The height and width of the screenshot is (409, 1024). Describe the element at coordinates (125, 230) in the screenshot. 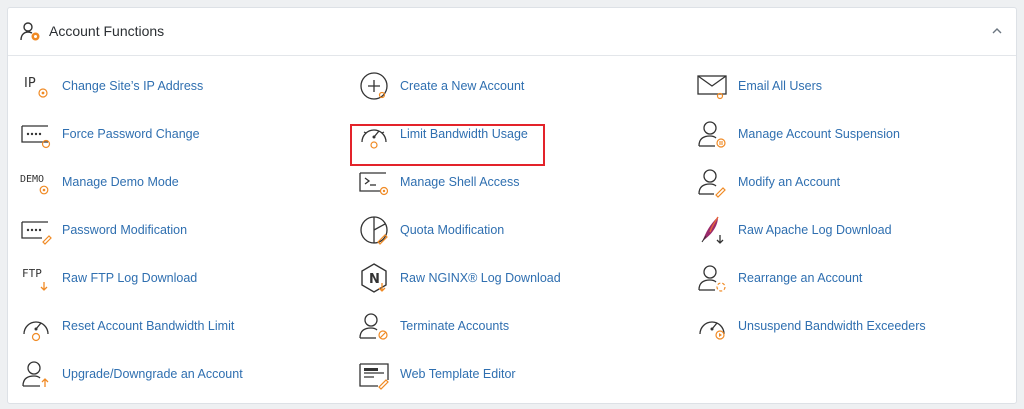

I see `item-label: Password Modification` at that location.